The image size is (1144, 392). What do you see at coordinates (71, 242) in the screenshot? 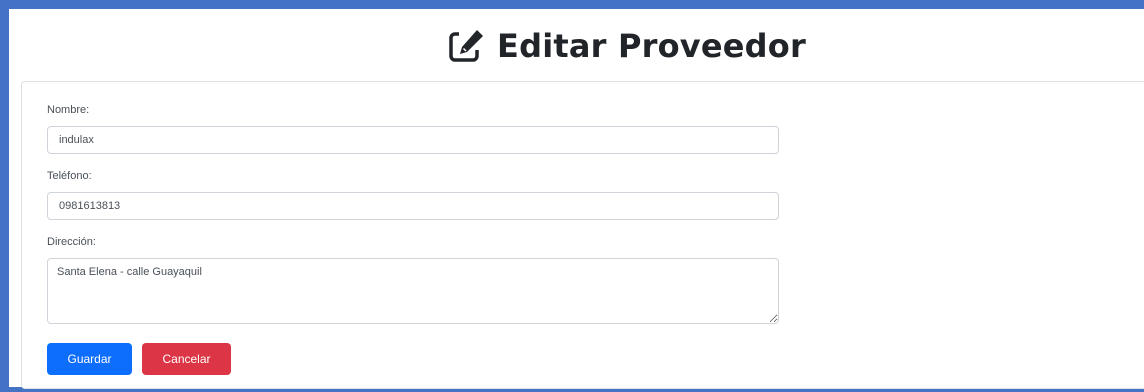
I see `address-label: Dirección:` at bounding box center [71, 242].